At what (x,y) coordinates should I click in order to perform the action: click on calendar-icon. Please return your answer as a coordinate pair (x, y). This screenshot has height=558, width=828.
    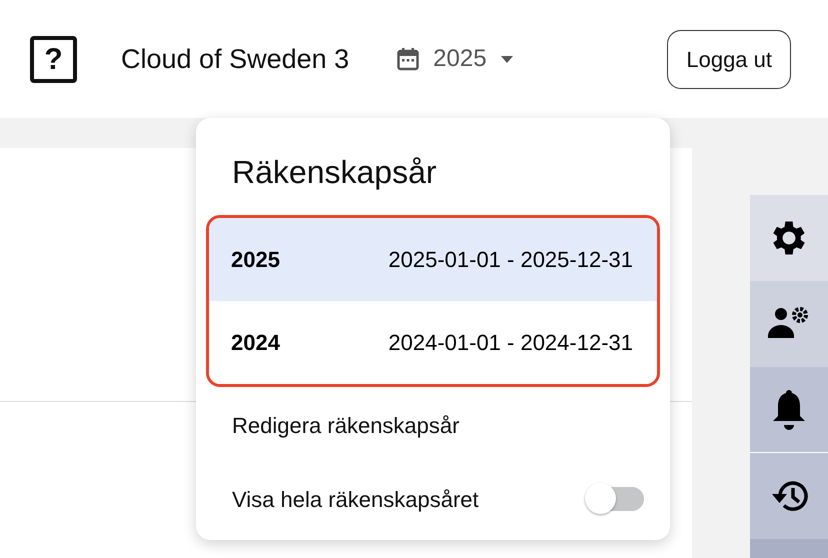
    Looking at the image, I should click on (408, 59).